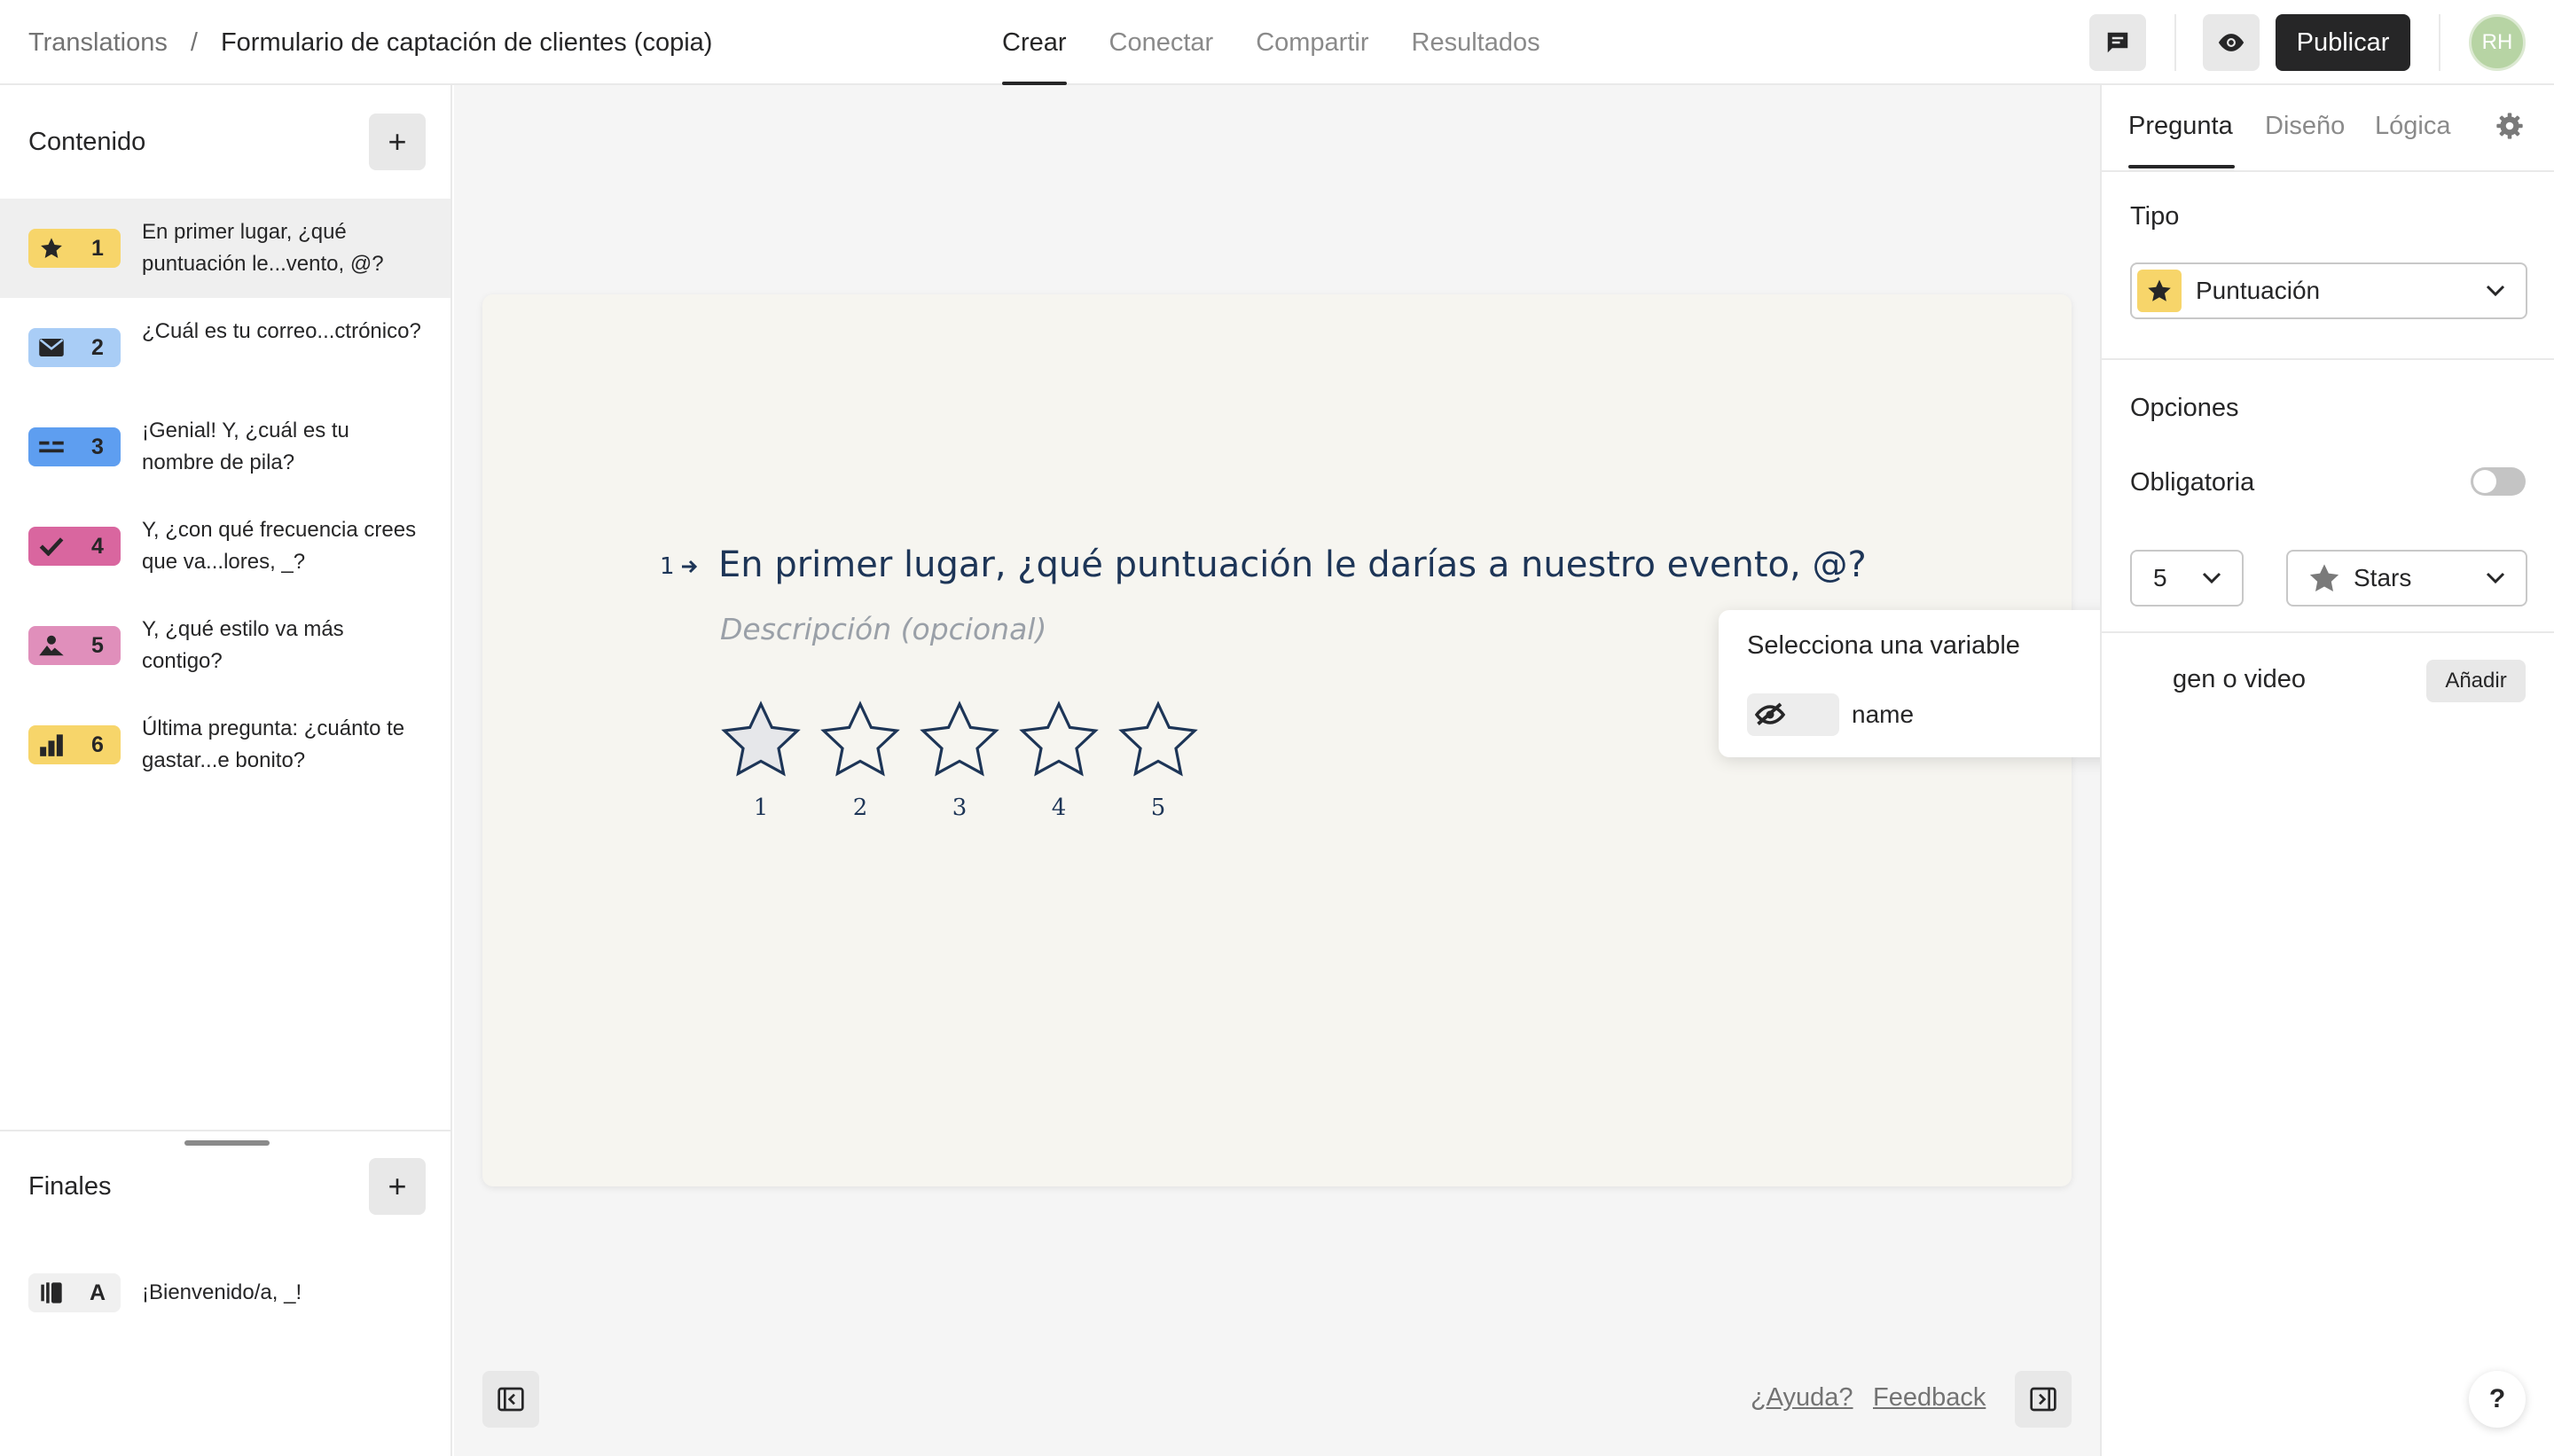 Image resolution: width=2554 pixels, height=1456 pixels. Describe the element at coordinates (1158, 808) in the screenshot. I see `rating-label: 5` at that location.